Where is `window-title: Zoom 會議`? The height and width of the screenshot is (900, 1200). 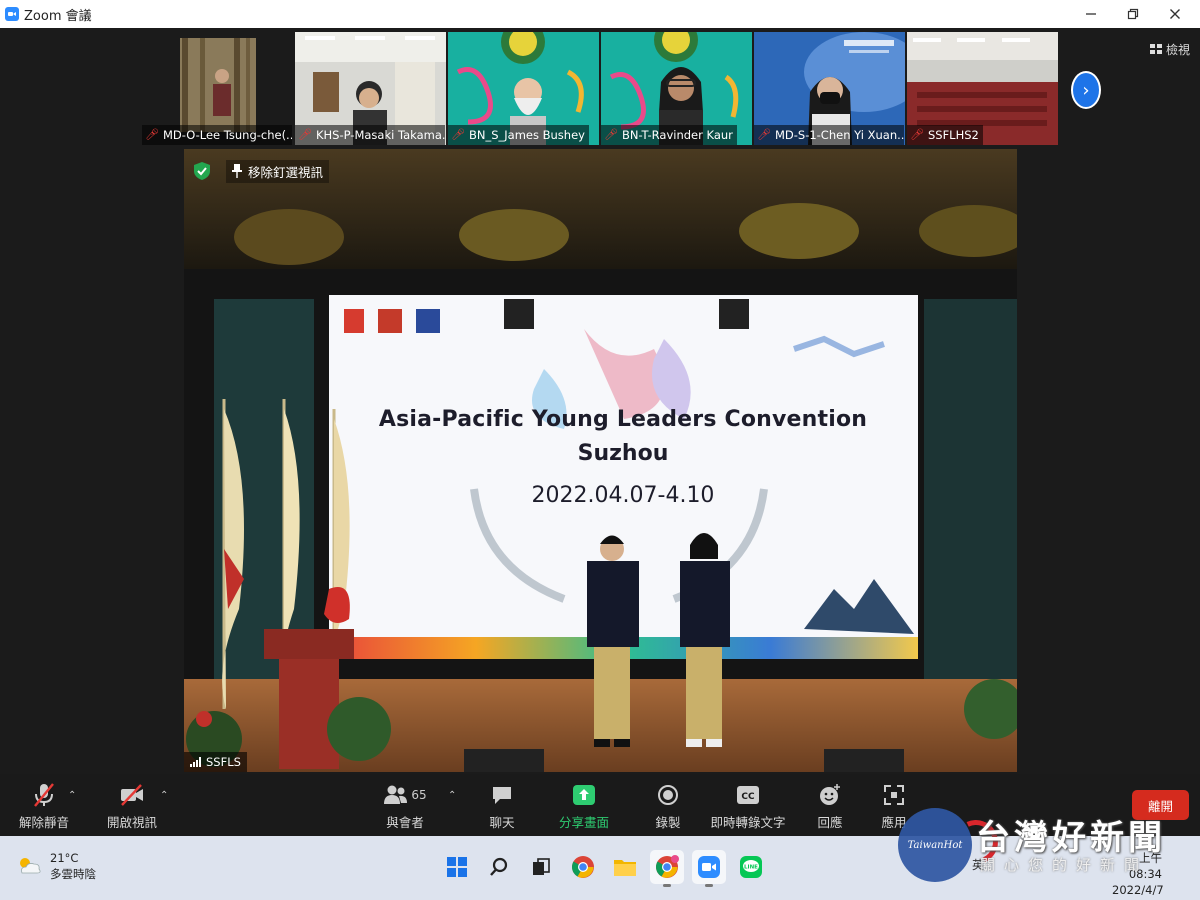 window-title: Zoom 會議 is located at coordinates (58, 16).